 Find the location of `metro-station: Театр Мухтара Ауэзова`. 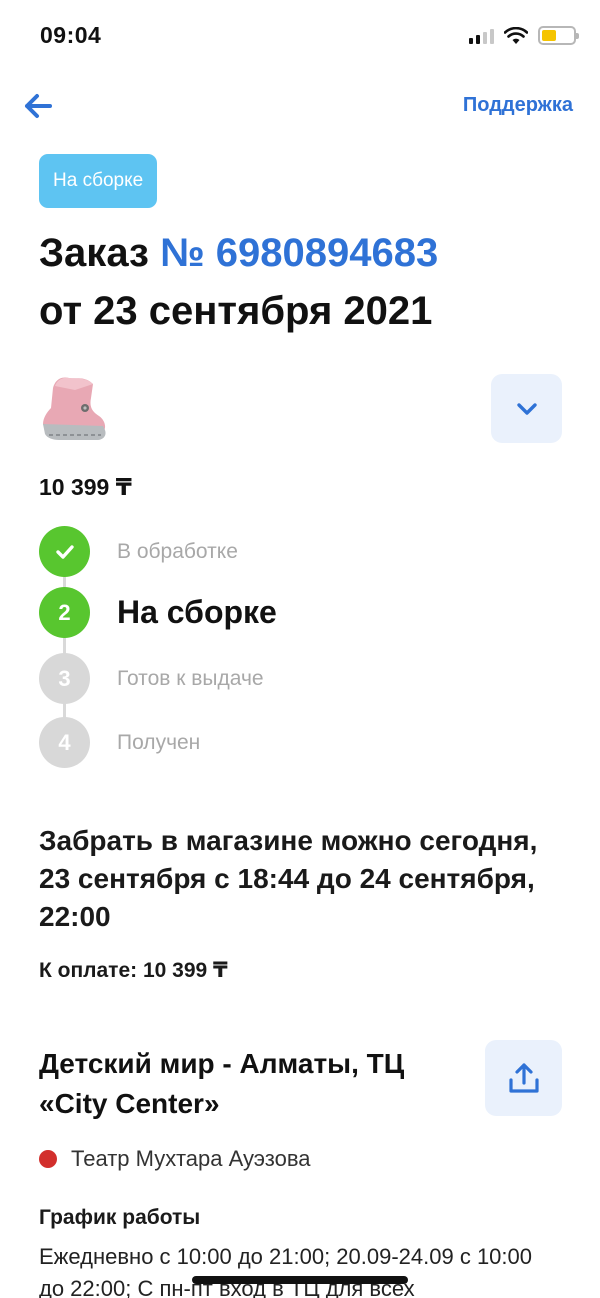

metro-station: Театр Мухтара Ауэзова is located at coordinates (175, 1159).